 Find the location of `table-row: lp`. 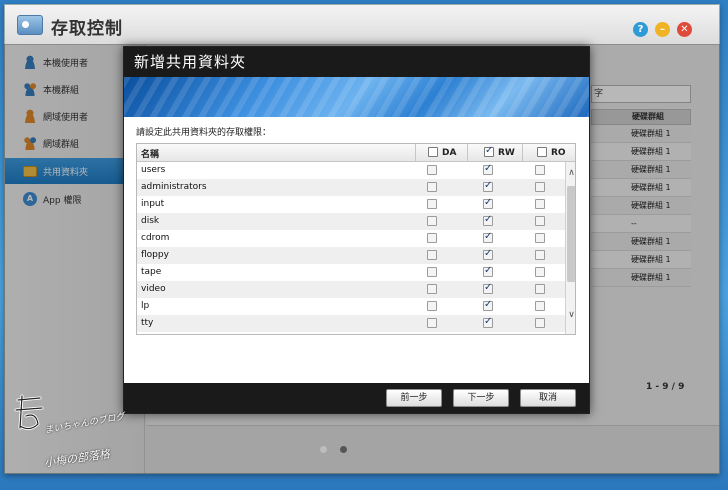

table-row: lp is located at coordinates (351, 306).